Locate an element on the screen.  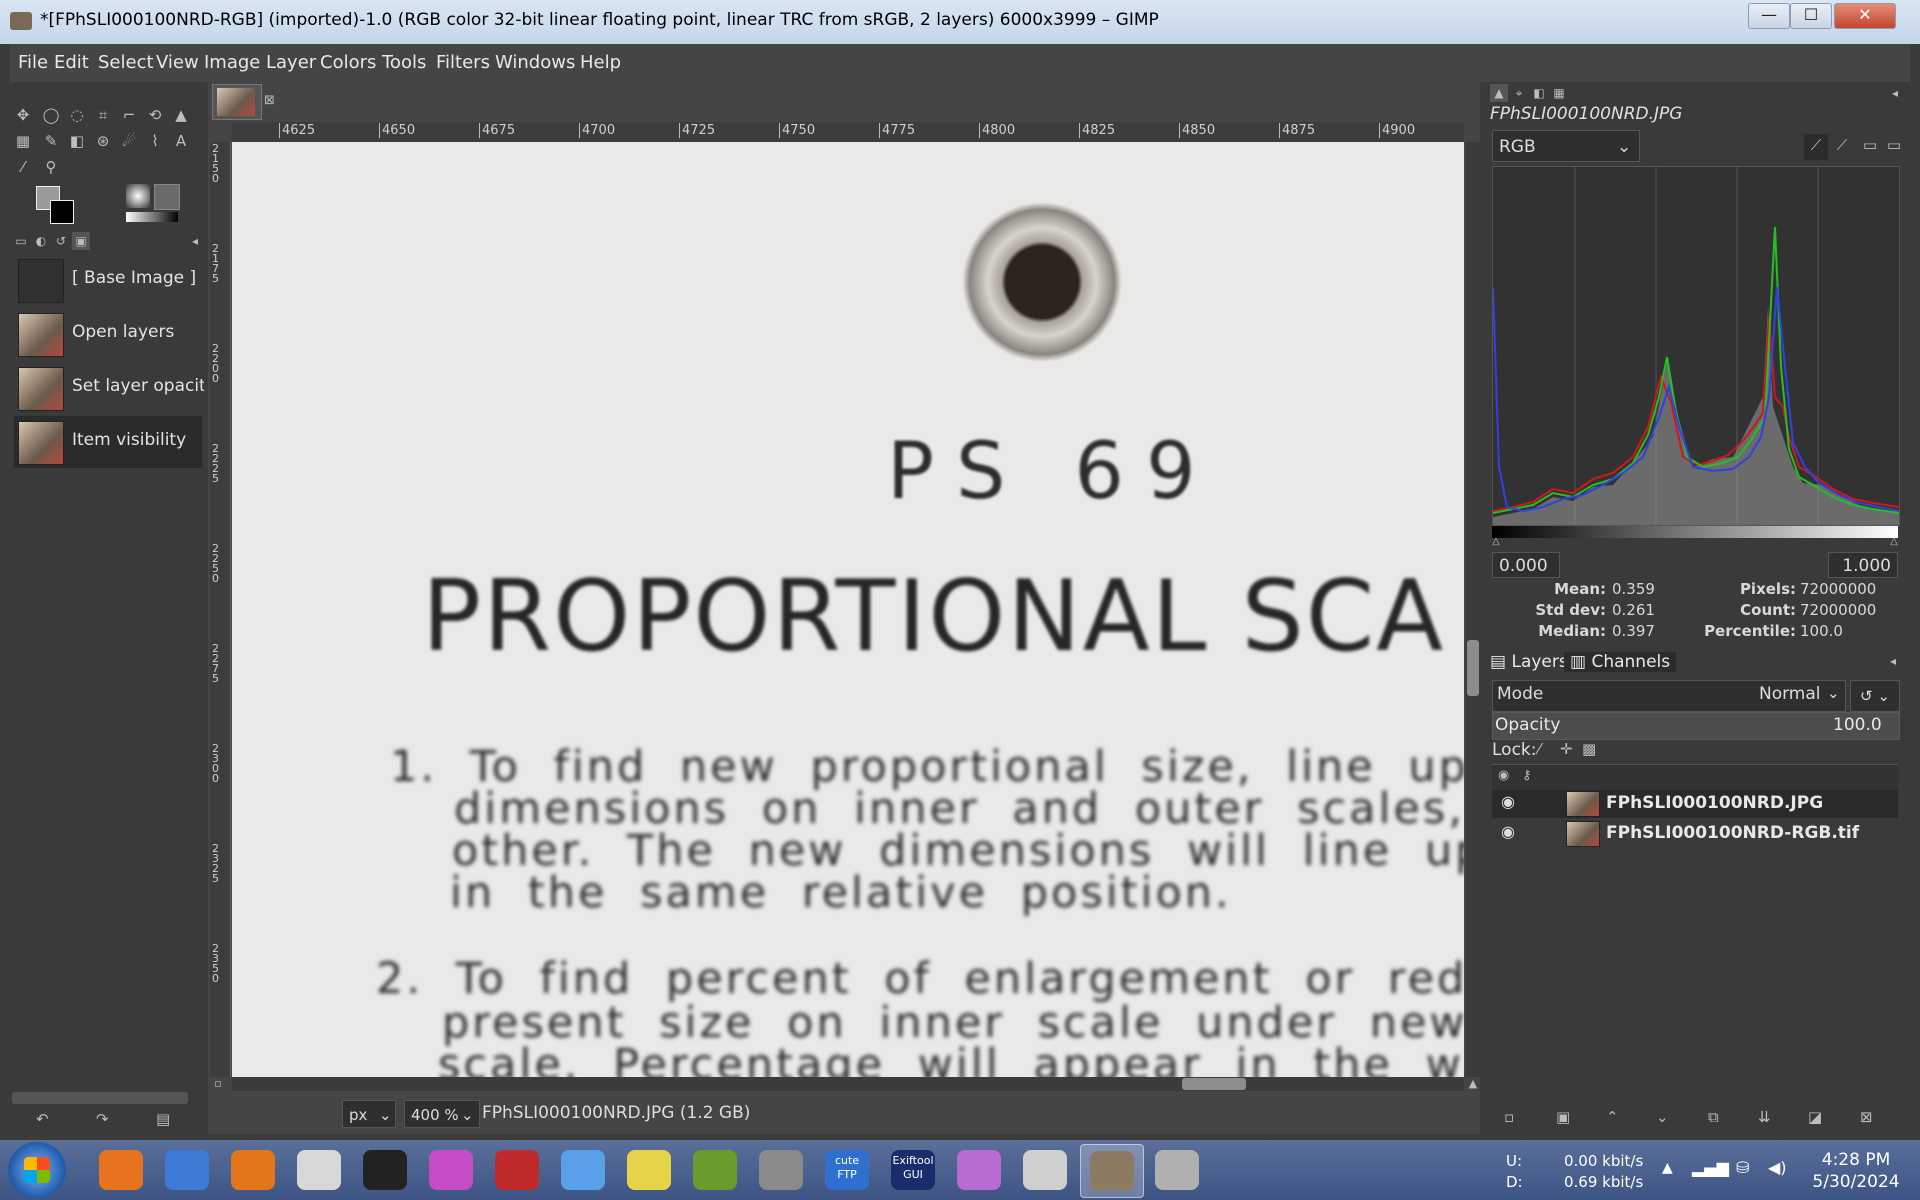
channel-select: RGB ⌄ is located at coordinates (1566, 146).